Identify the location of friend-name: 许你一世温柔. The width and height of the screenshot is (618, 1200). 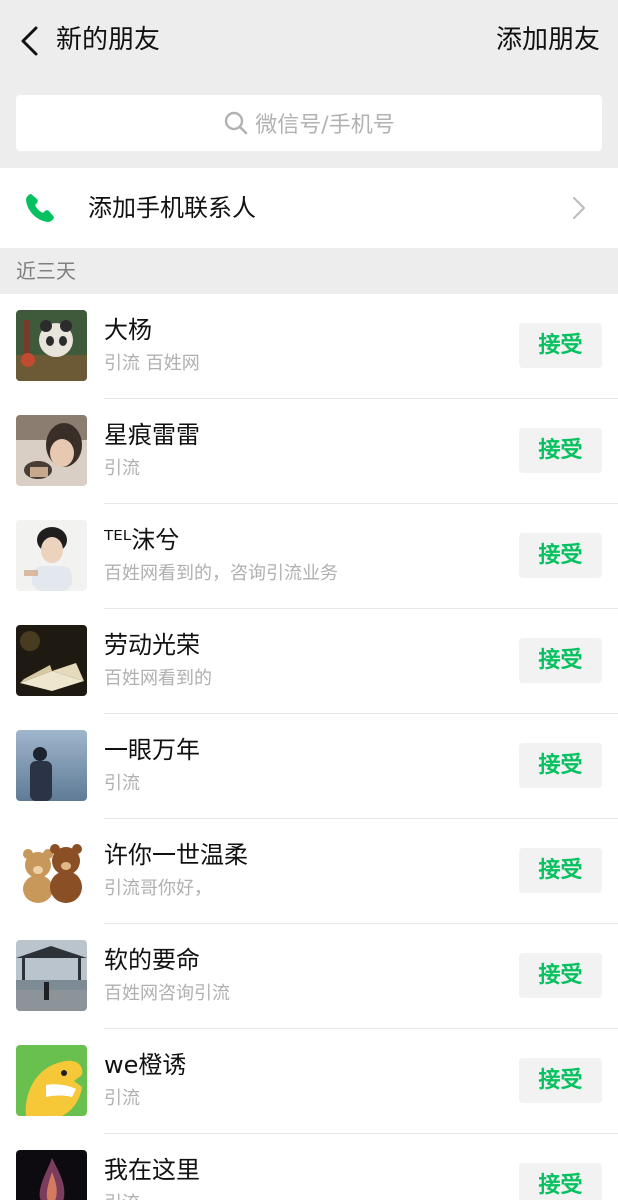
(176, 855).